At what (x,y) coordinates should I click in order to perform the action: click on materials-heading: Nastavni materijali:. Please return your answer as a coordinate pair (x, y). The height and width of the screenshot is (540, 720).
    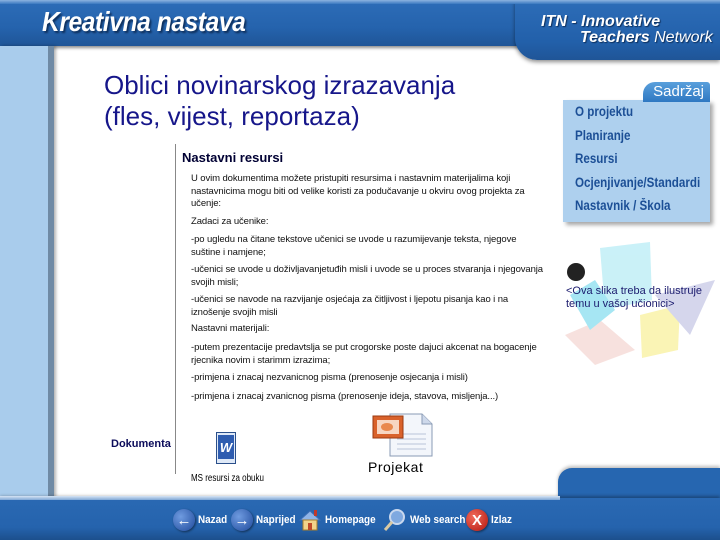
    Looking at the image, I should click on (230, 328).